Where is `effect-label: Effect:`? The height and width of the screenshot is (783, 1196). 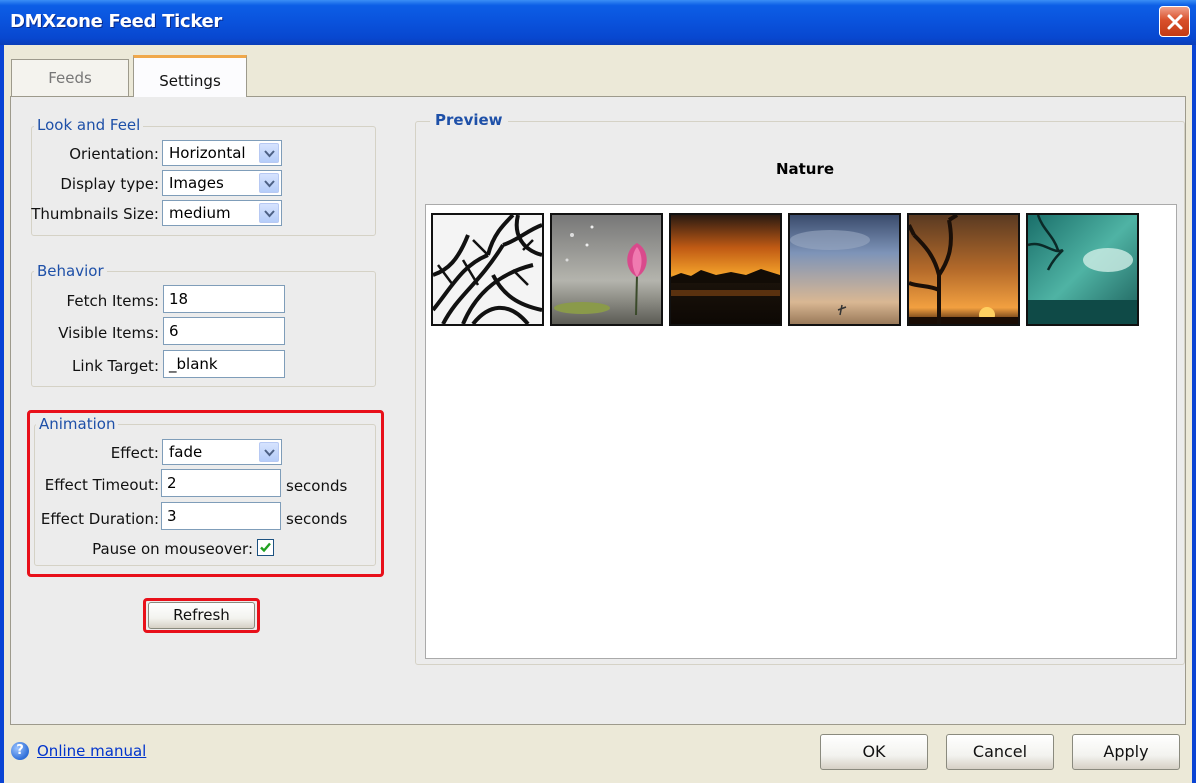 effect-label: Effect: is located at coordinates (134, 453).